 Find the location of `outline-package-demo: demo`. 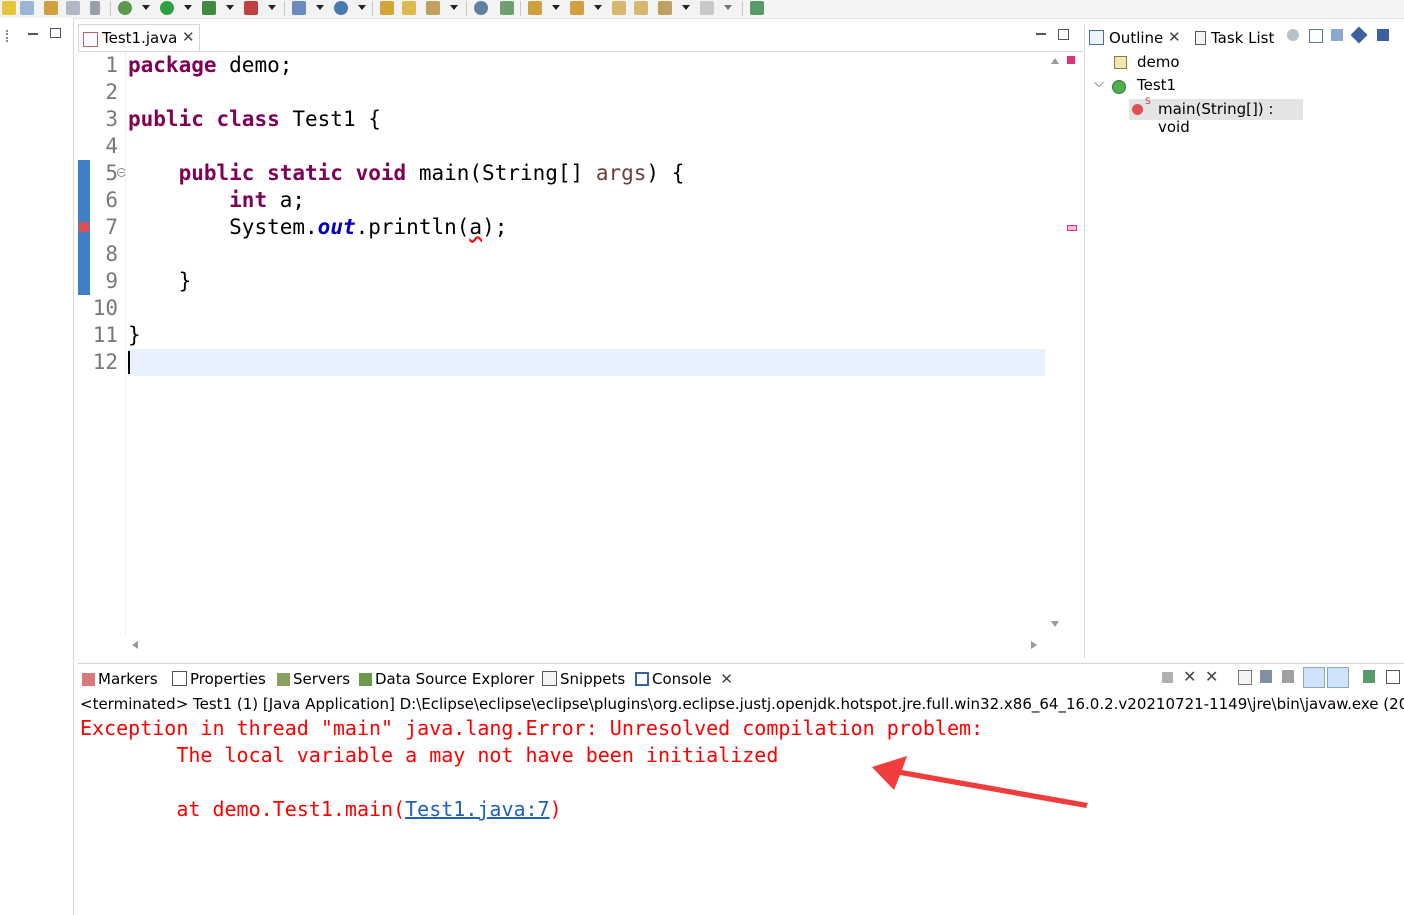

outline-package-demo: demo is located at coordinates (1158, 62).